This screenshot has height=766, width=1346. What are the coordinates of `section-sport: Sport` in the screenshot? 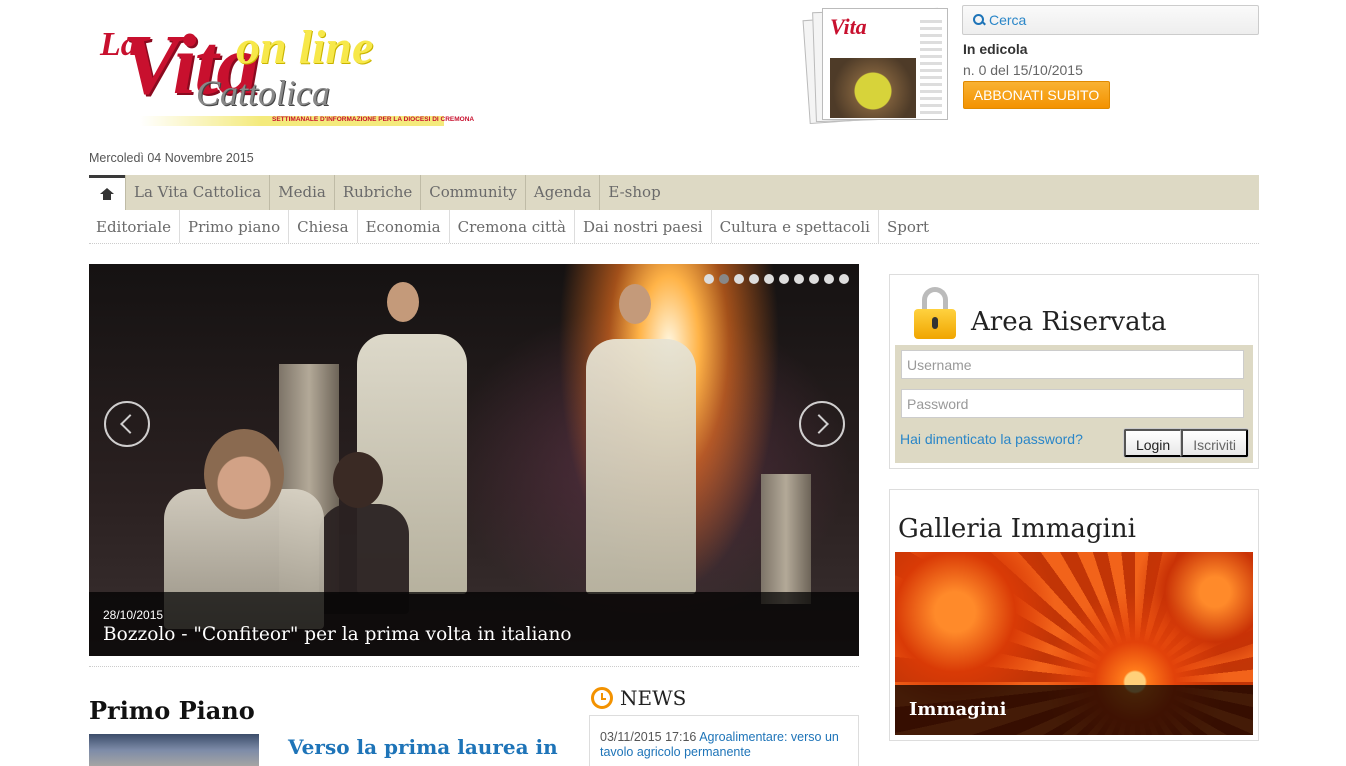 It's located at (907, 226).